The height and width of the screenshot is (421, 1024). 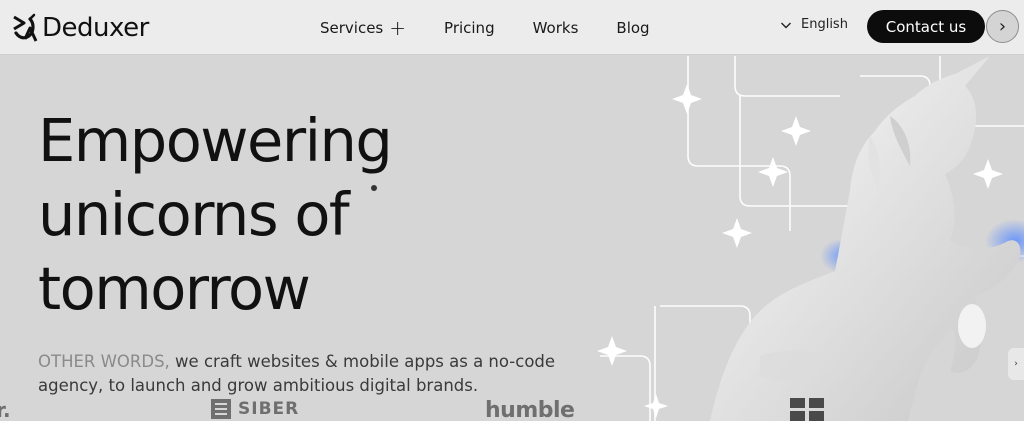 I want to click on brand-logo: Deduxer, so click(x=79, y=28).